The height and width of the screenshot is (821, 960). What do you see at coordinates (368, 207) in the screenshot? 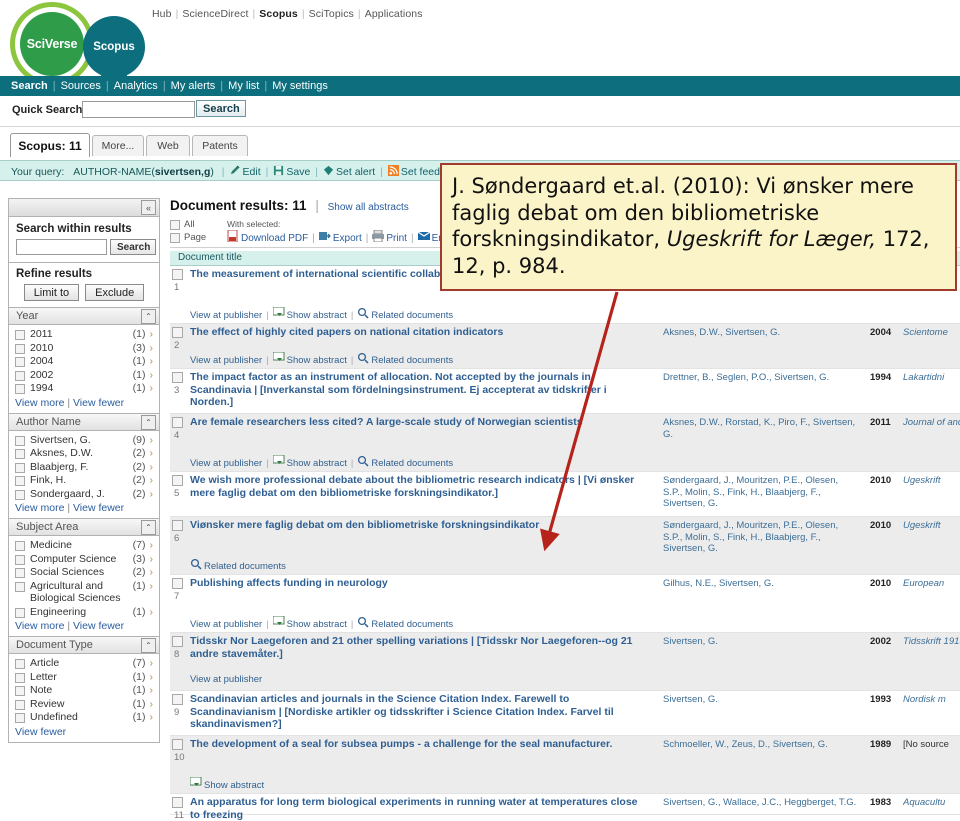
I see `show-all-abstracts-link: Show all abstracts` at bounding box center [368, 207].